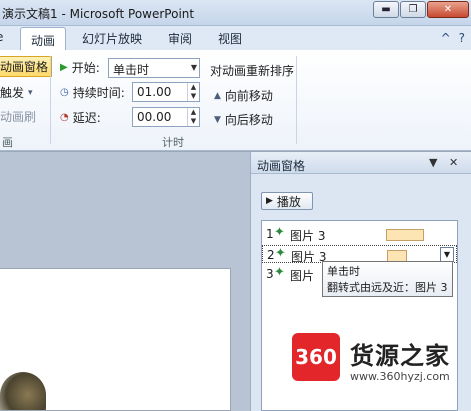 The width and height of the screenshot is (471, 411). I want to click on start-label: ▶ 开始:, so click(80, 67).